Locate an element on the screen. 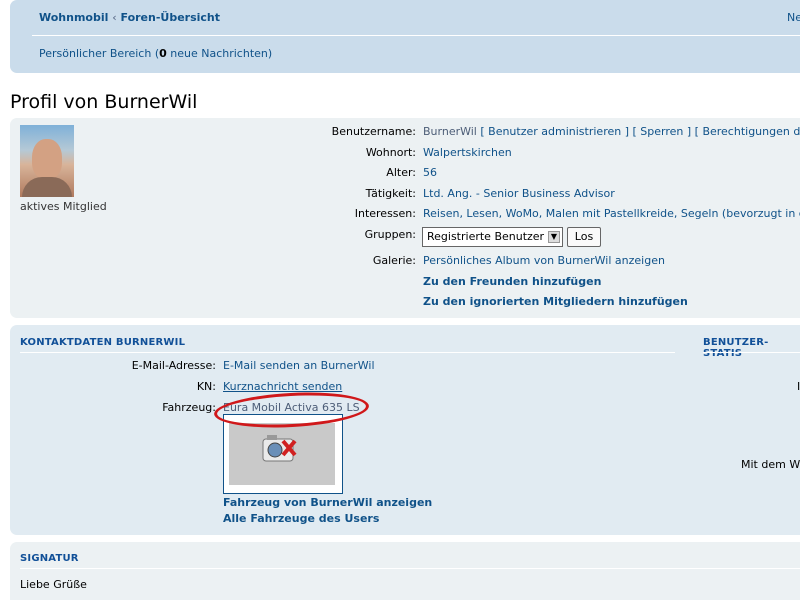 The image size is (800, 600). age-label: Alter: is located at coordinates (401, 172).